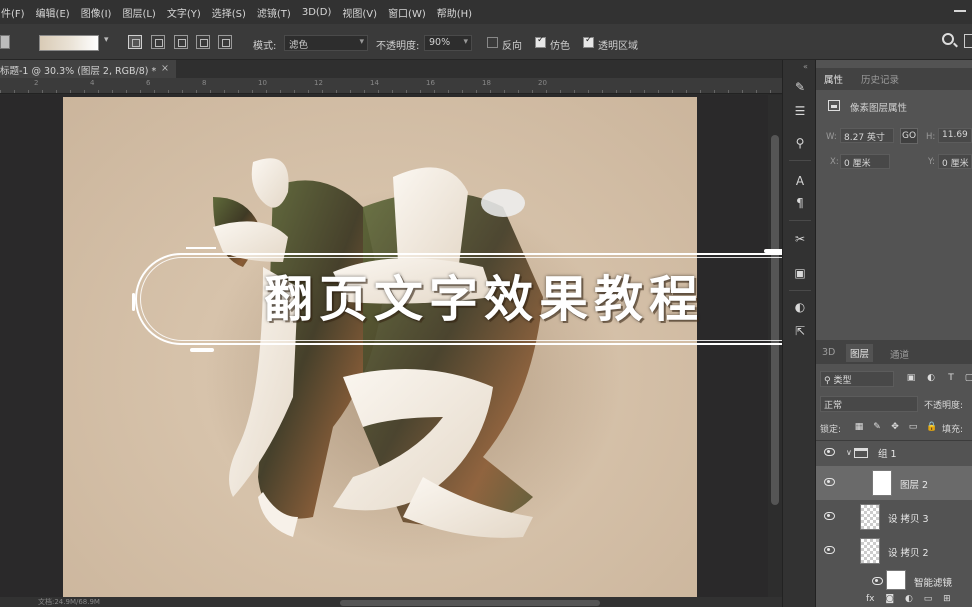 The image size is (972, 607). I want to click on tab-history: 历史记录, so click(880, 79).